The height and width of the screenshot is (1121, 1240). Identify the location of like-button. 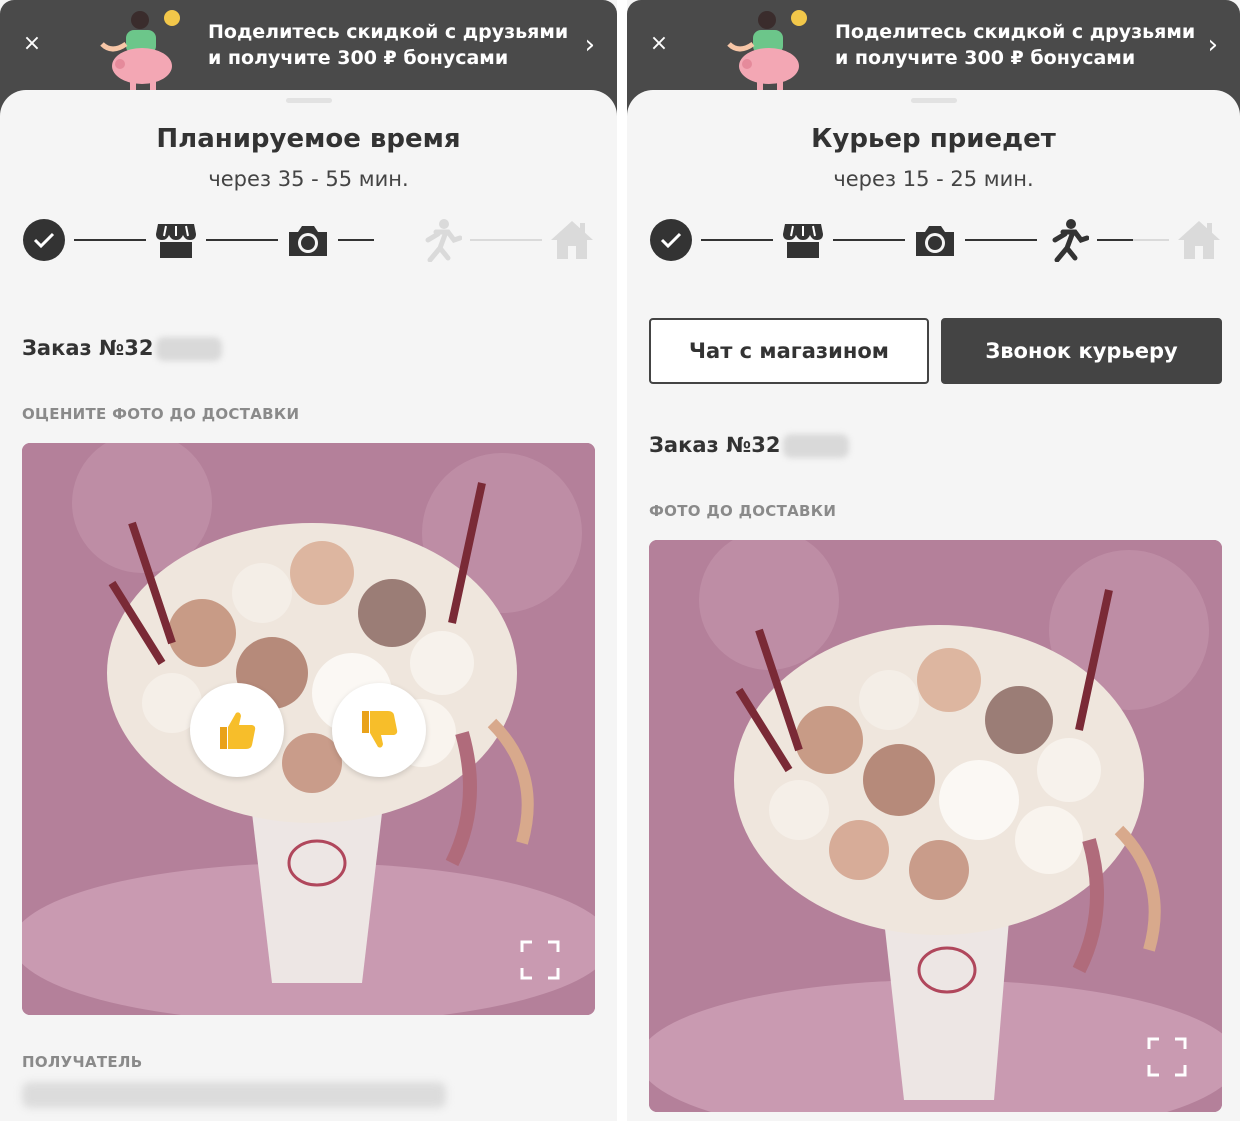
(237, 730).